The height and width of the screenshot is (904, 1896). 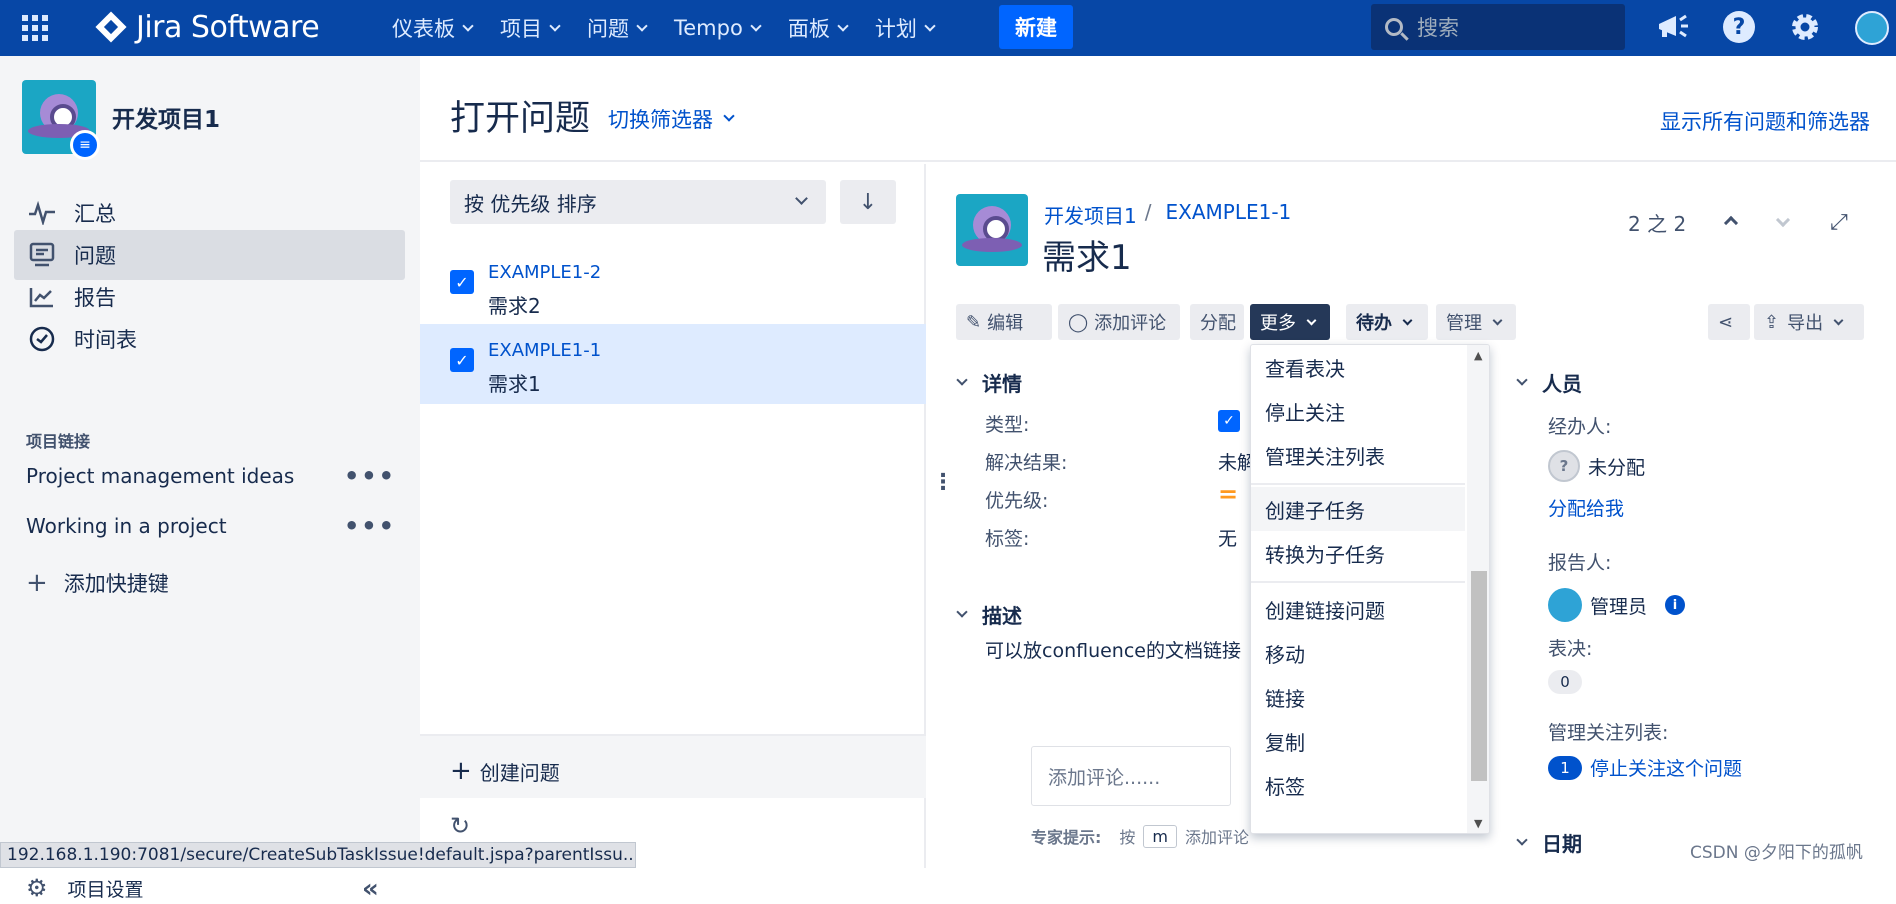 I want to click on menu-item-create-linked-issue: 创建链接问题, so click(x=1358, y=609).